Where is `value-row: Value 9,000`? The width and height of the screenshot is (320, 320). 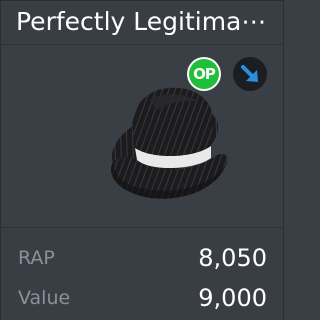
value-row: Value 9,000 is located at coordinates (142, 298).